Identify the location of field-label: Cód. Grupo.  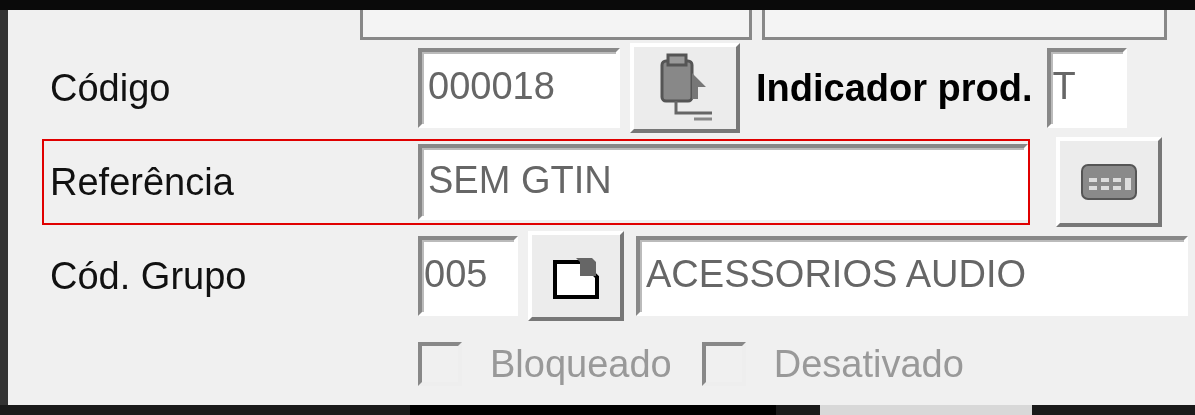
(149, 276).